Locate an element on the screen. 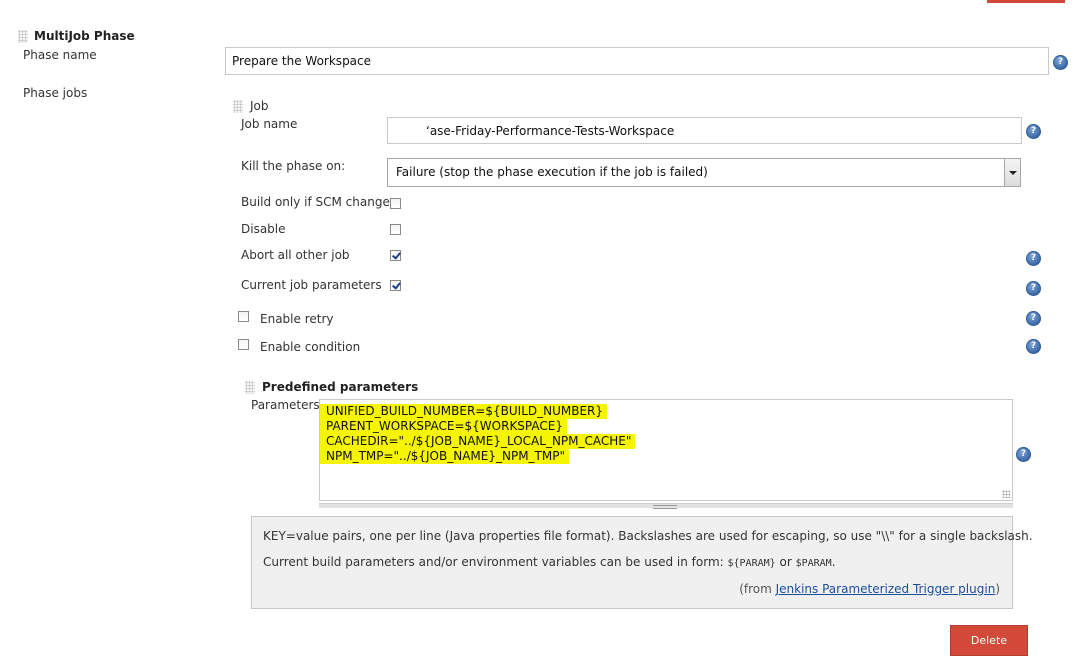 The image size is (1081, 669). enable-condition-checkbox is located at coordinates (243, 344).